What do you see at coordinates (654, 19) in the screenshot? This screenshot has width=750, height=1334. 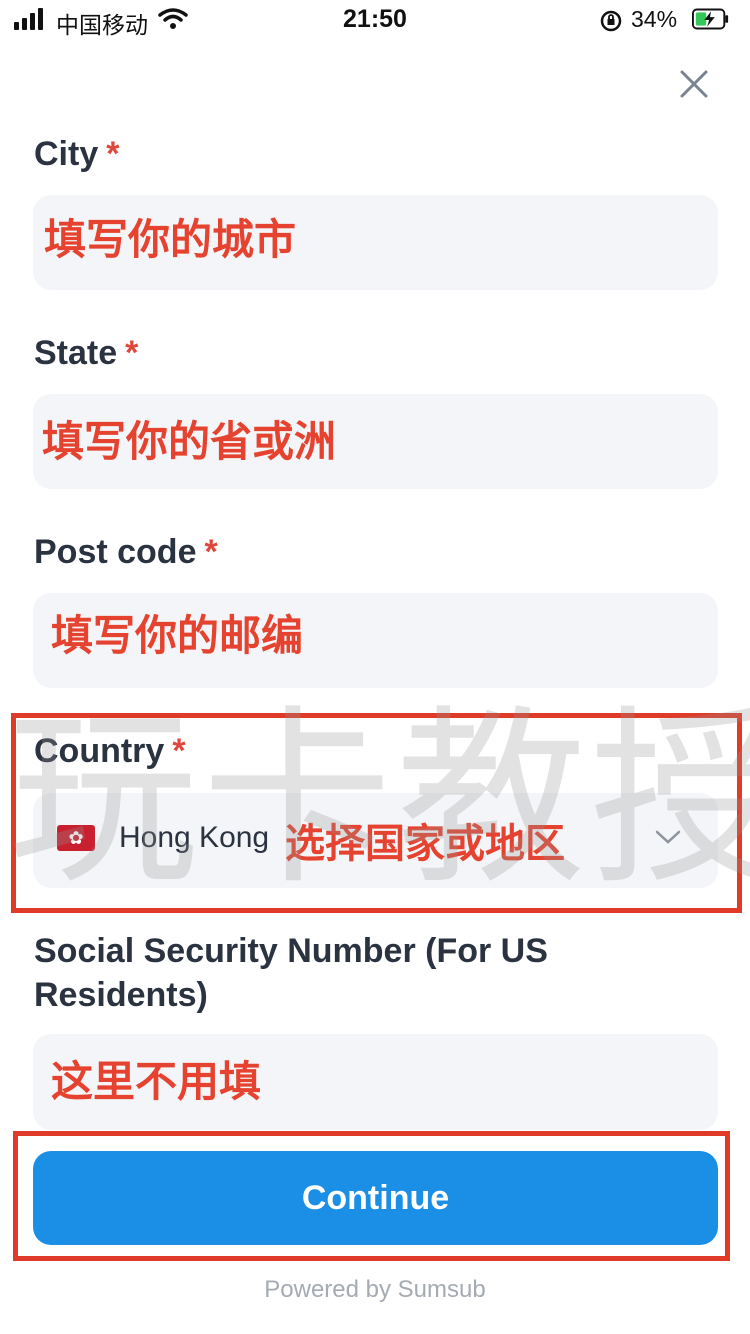 I see `battery-percent: 34%` at bounding box center [654, 19].